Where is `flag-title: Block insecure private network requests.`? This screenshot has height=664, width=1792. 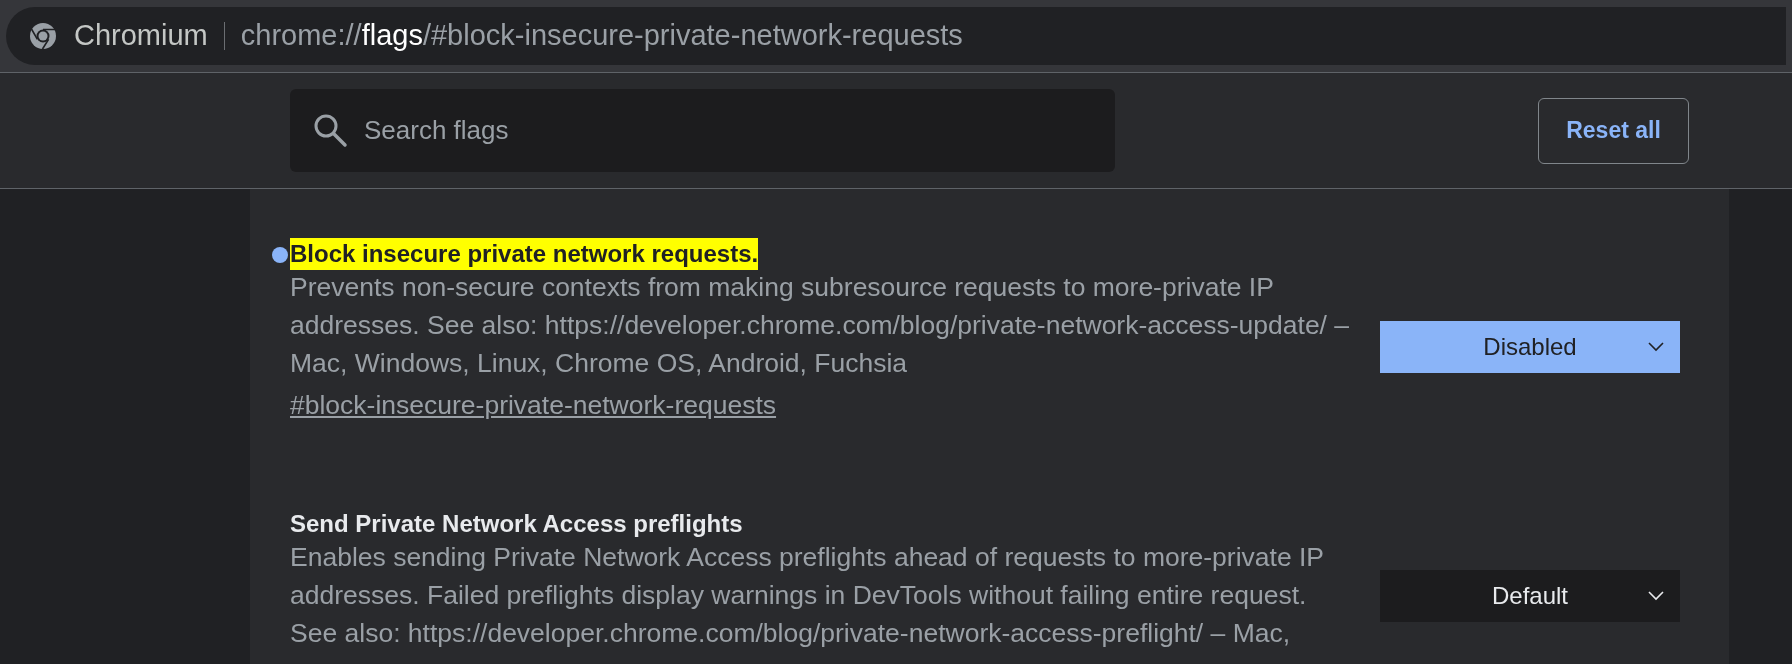
flag-title: Block insecure private network requests. is located at coordinates (524, 254).